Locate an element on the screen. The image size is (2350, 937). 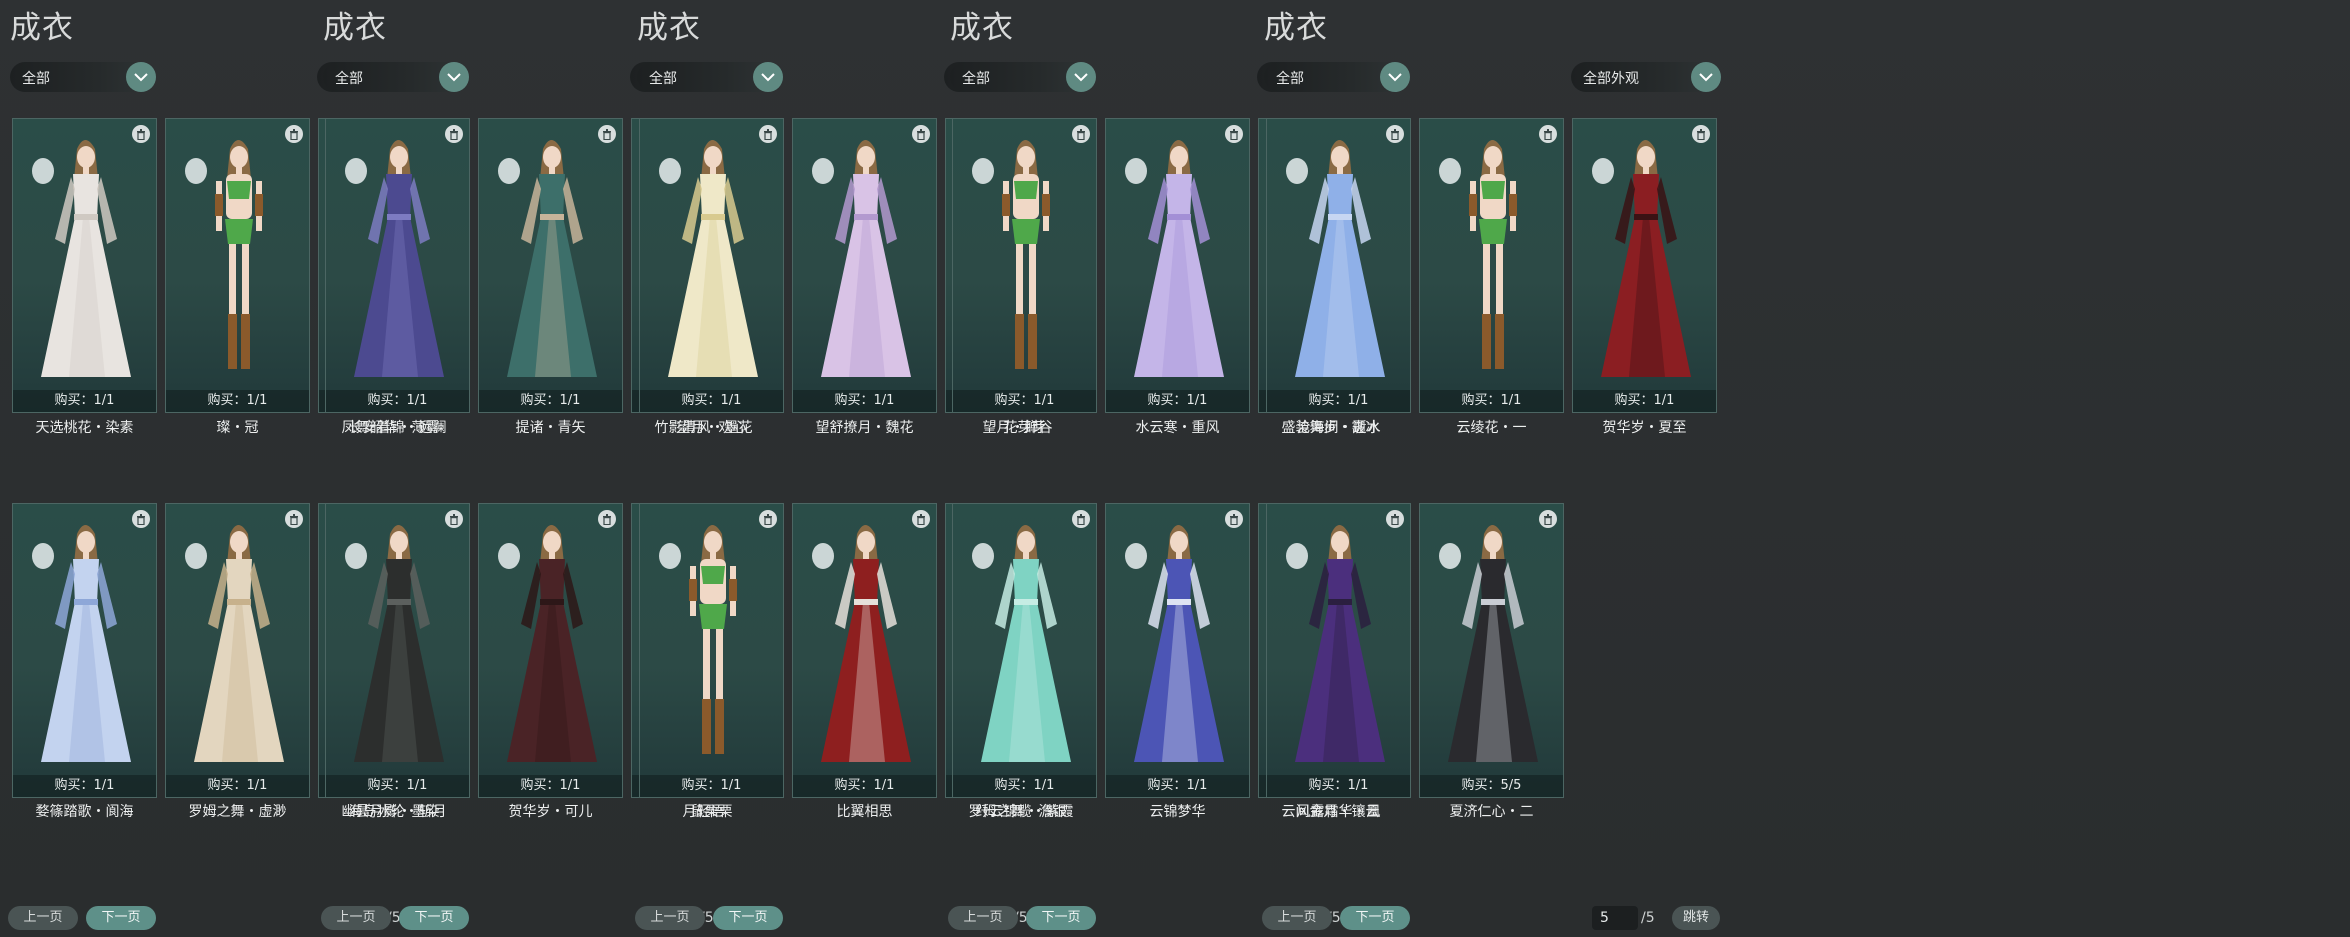
jump-button: 跳转 is located at coordinates (1696, 918).